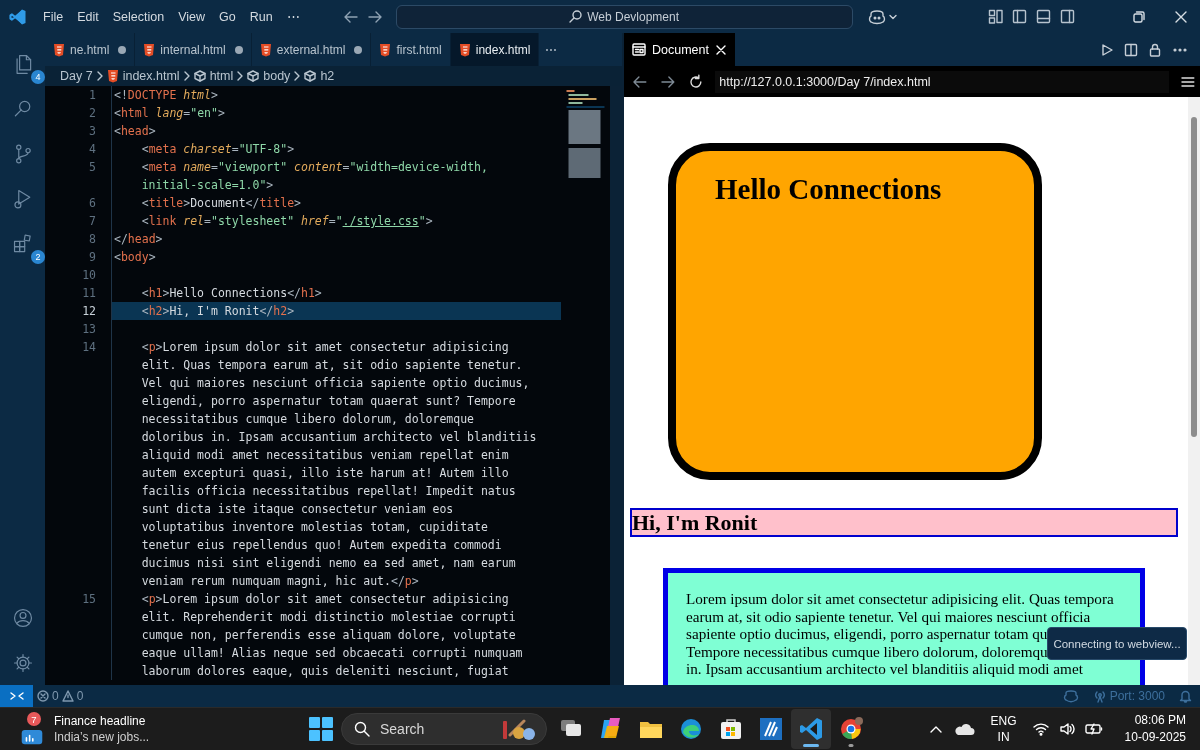  Describe the element at coordinates (321, 729) in the screenshot. I see `start-icon` at that location.